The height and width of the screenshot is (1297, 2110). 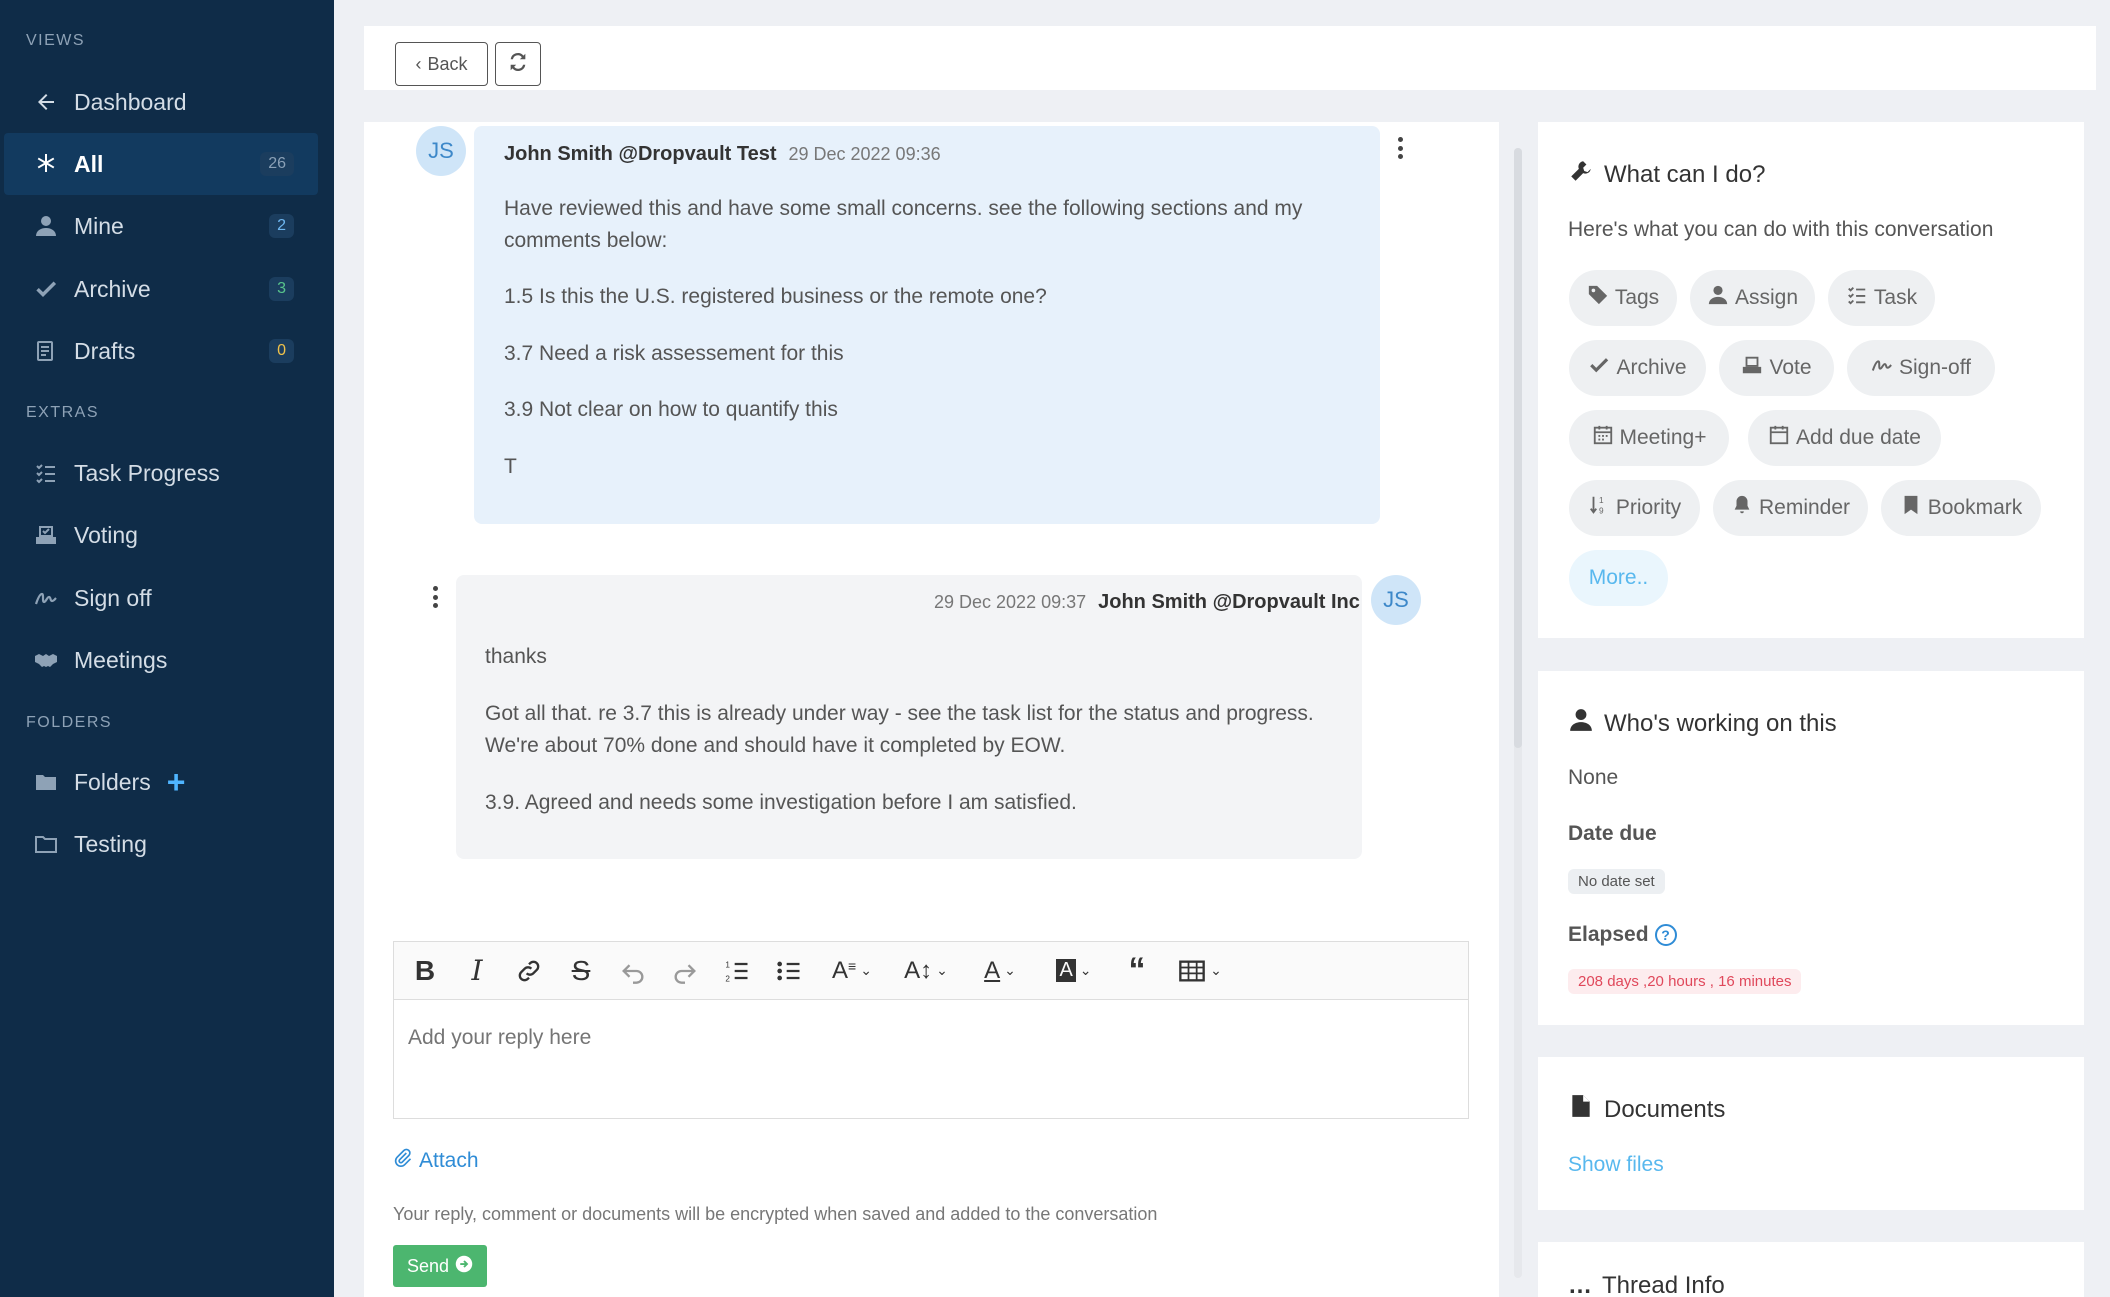 I want to click on actions-card-title: What can I do?, so click(x=1666, y=174).